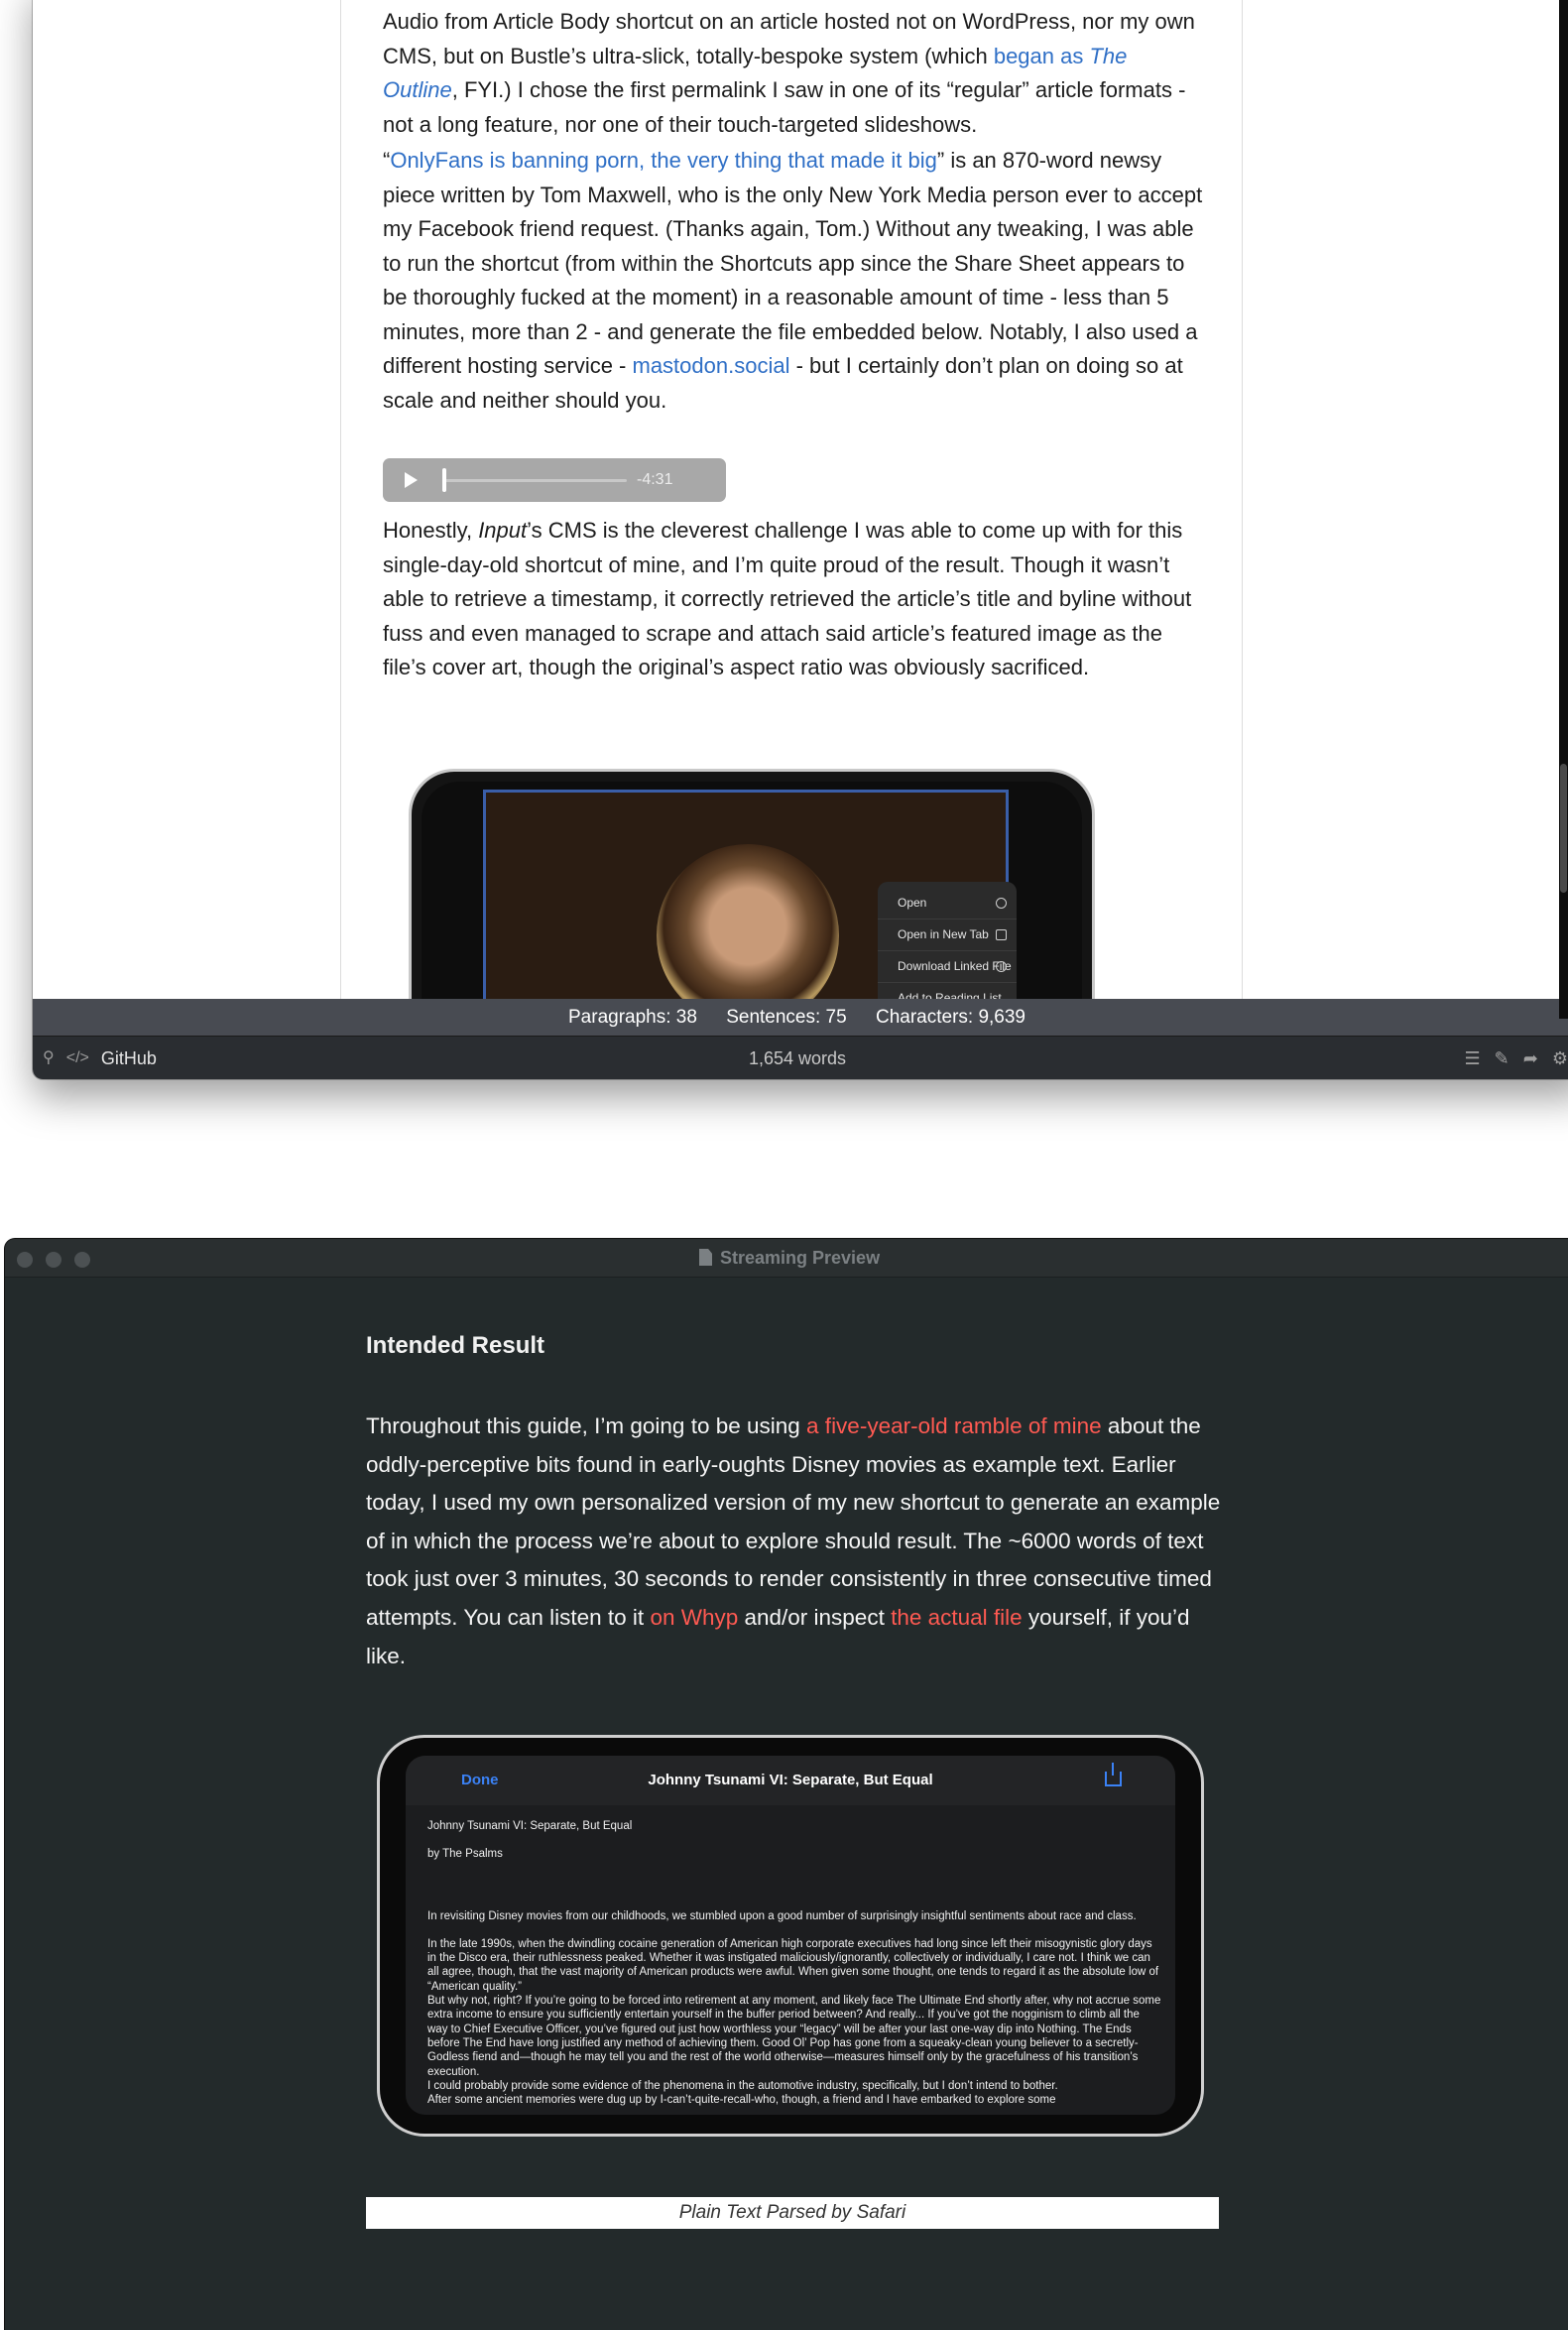  I want to click on audio-scrubber, so click(534, 480).